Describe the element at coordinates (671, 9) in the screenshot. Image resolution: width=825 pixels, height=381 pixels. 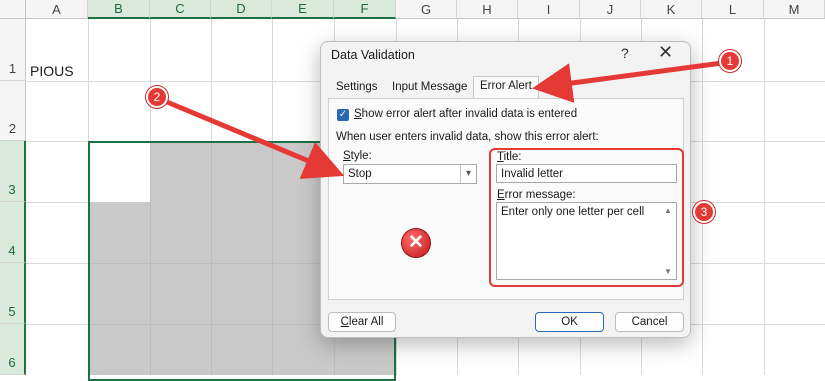
I see `column-header-k: K` at that location.